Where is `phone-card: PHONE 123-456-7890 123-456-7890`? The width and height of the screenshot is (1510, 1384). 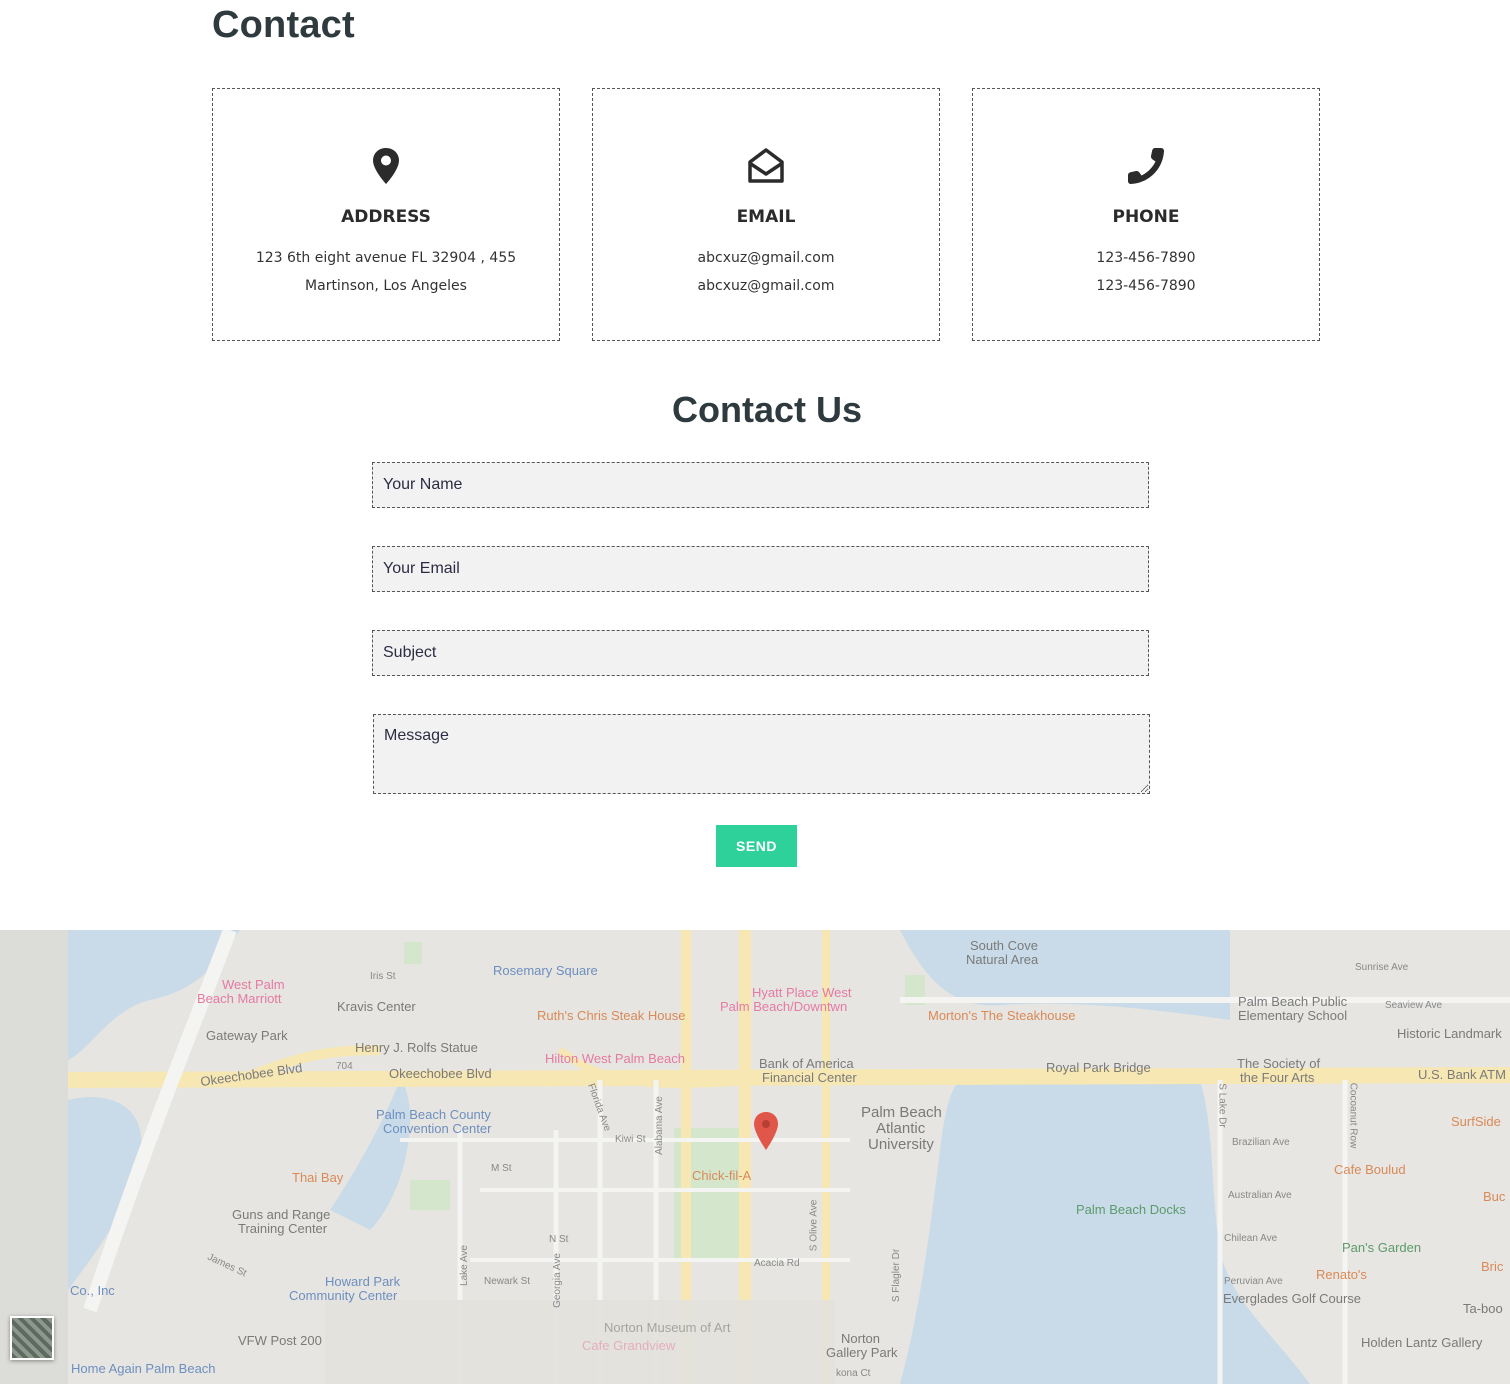
phone-card: PHONE 123-456-7890 123-456-7890 is located at coordinates (1146, 214).